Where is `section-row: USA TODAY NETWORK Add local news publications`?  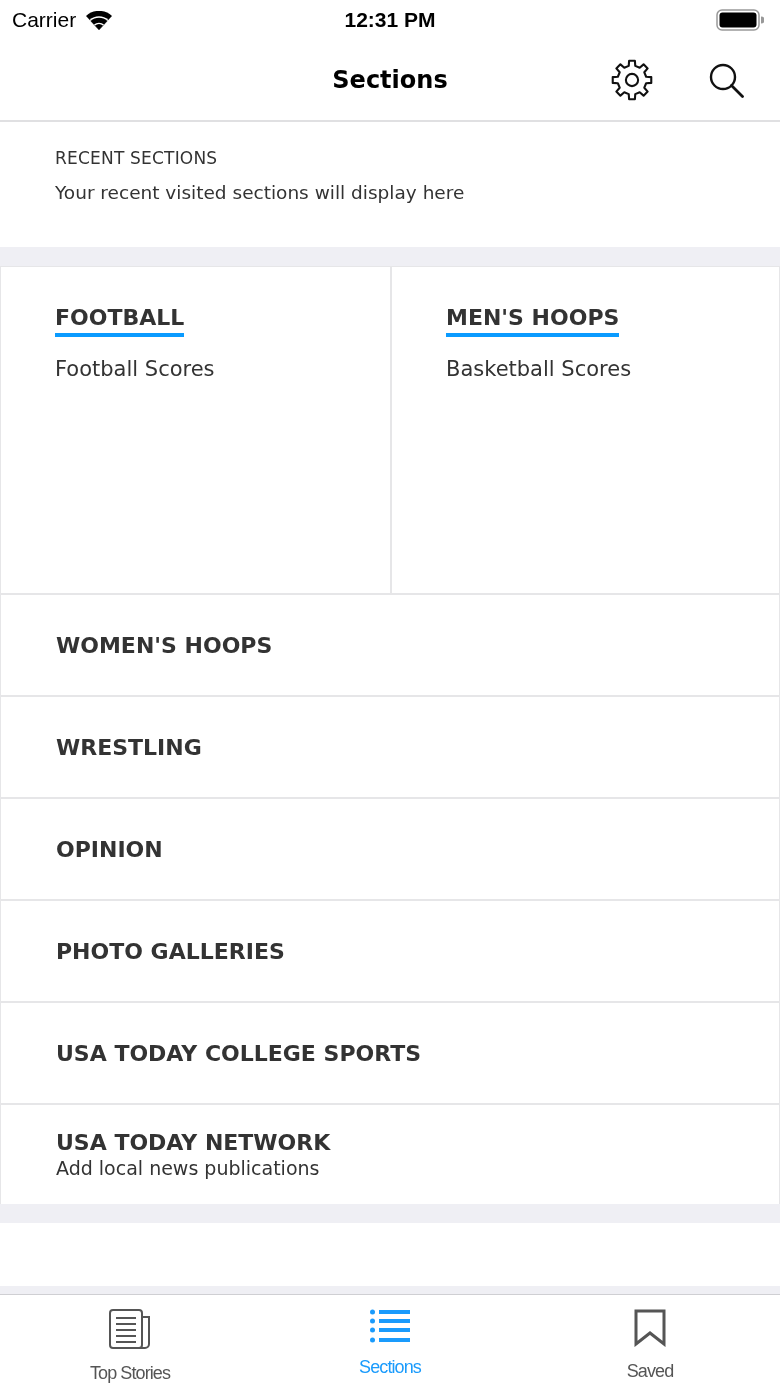 section-row: USA TODAY NETWORK Add local news publications is located at coordinates (390, 1153).